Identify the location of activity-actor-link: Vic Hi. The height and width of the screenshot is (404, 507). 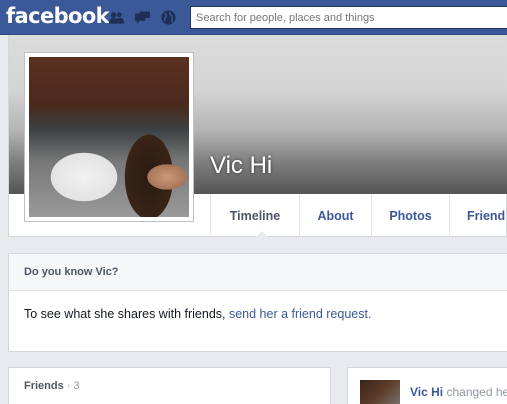
(426, 392).